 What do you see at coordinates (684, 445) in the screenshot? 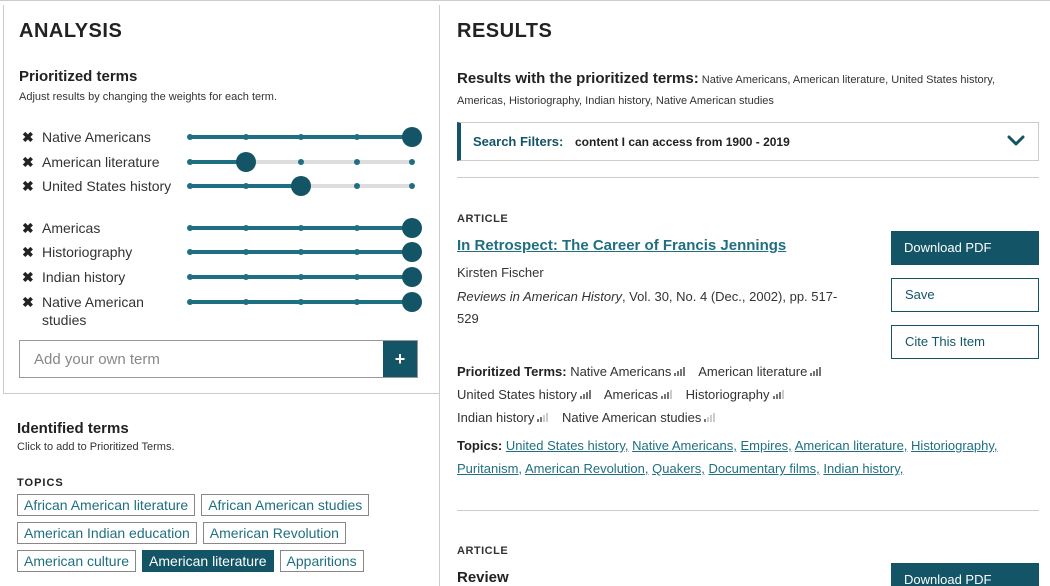
I see `topic-link: Native Americans,` at bounding box center [684, 445].